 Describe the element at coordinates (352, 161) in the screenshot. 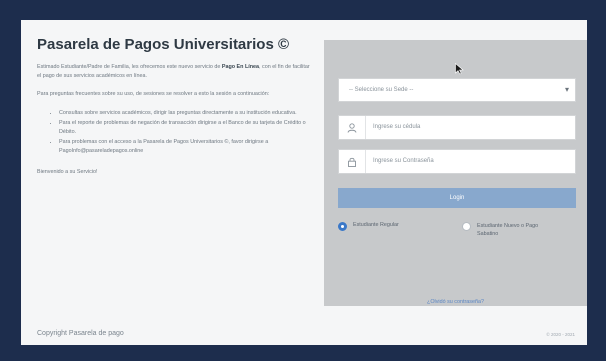

I see `lock-icon` at that location.